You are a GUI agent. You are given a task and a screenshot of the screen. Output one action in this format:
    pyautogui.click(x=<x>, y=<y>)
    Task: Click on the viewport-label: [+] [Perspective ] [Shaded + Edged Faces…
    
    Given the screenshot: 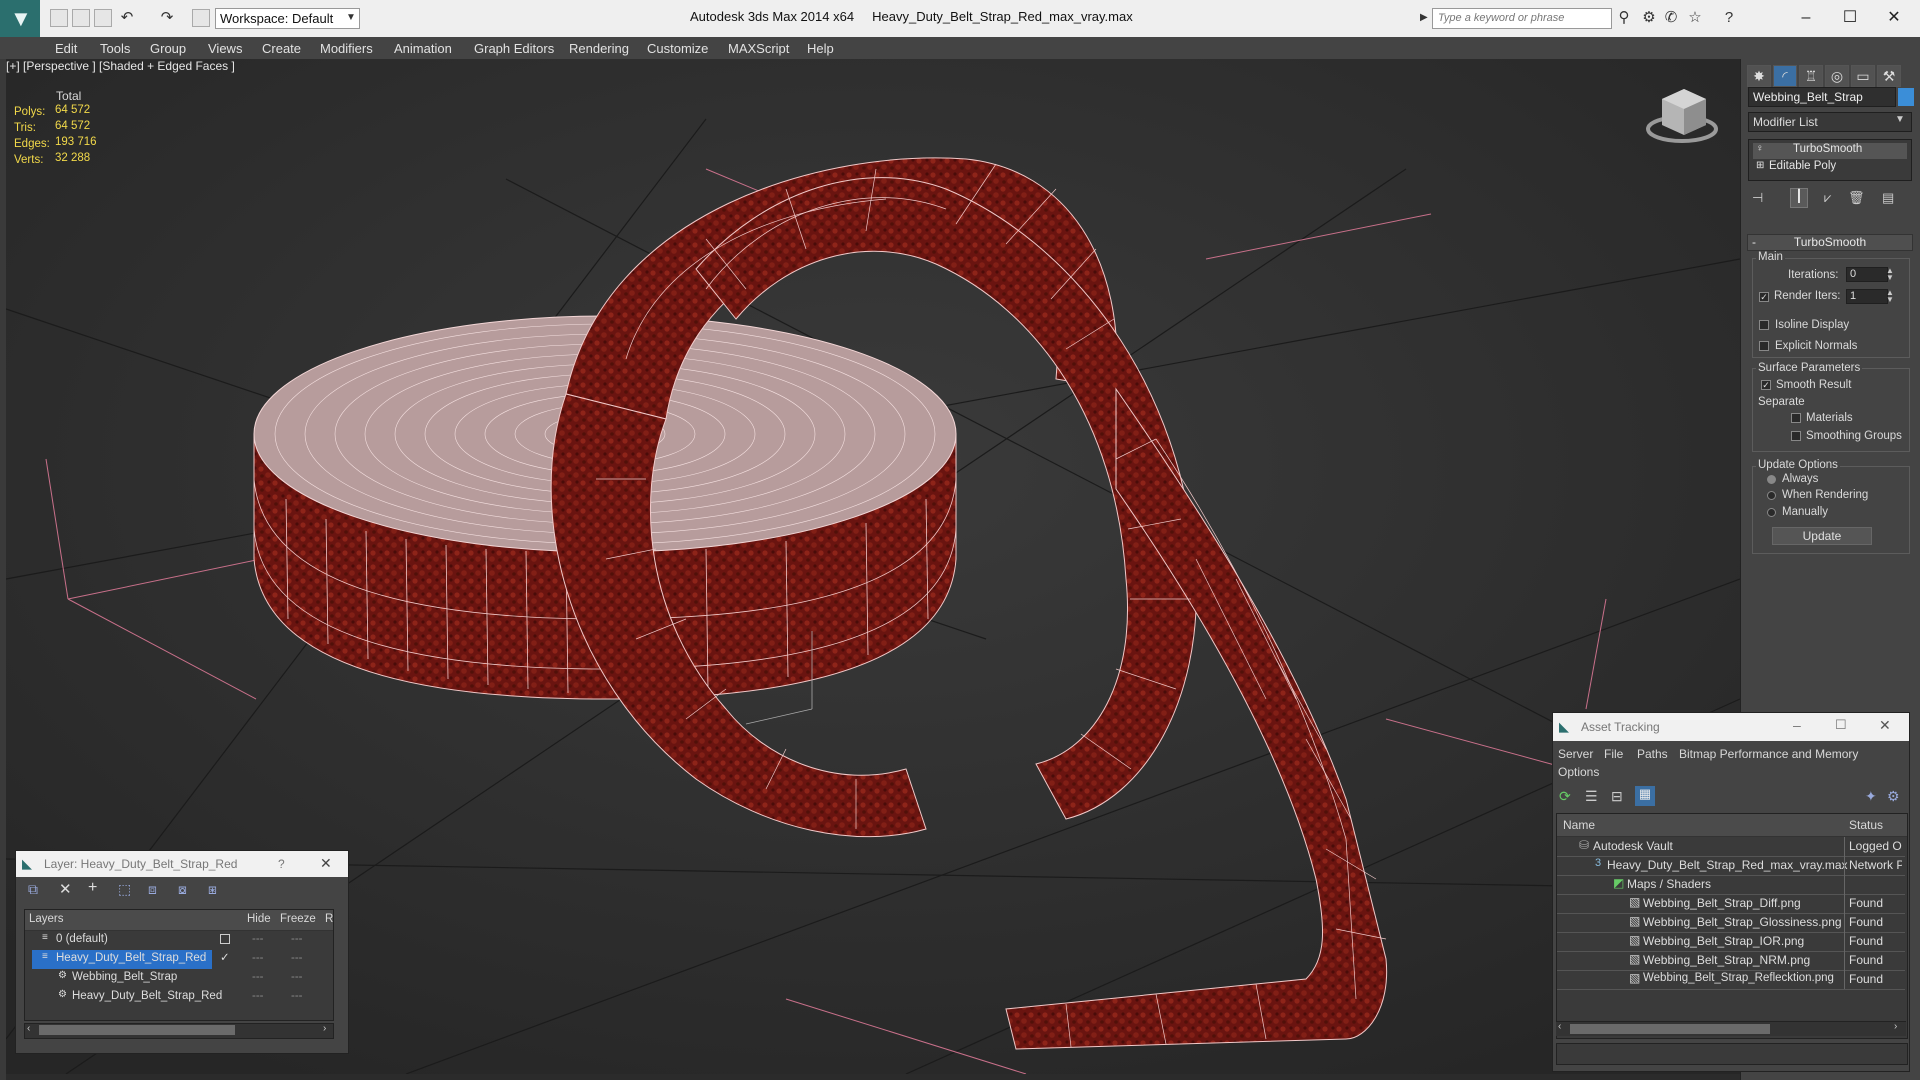 What is the action you would take?
    pyautogui.click(x=120, y=66)
    